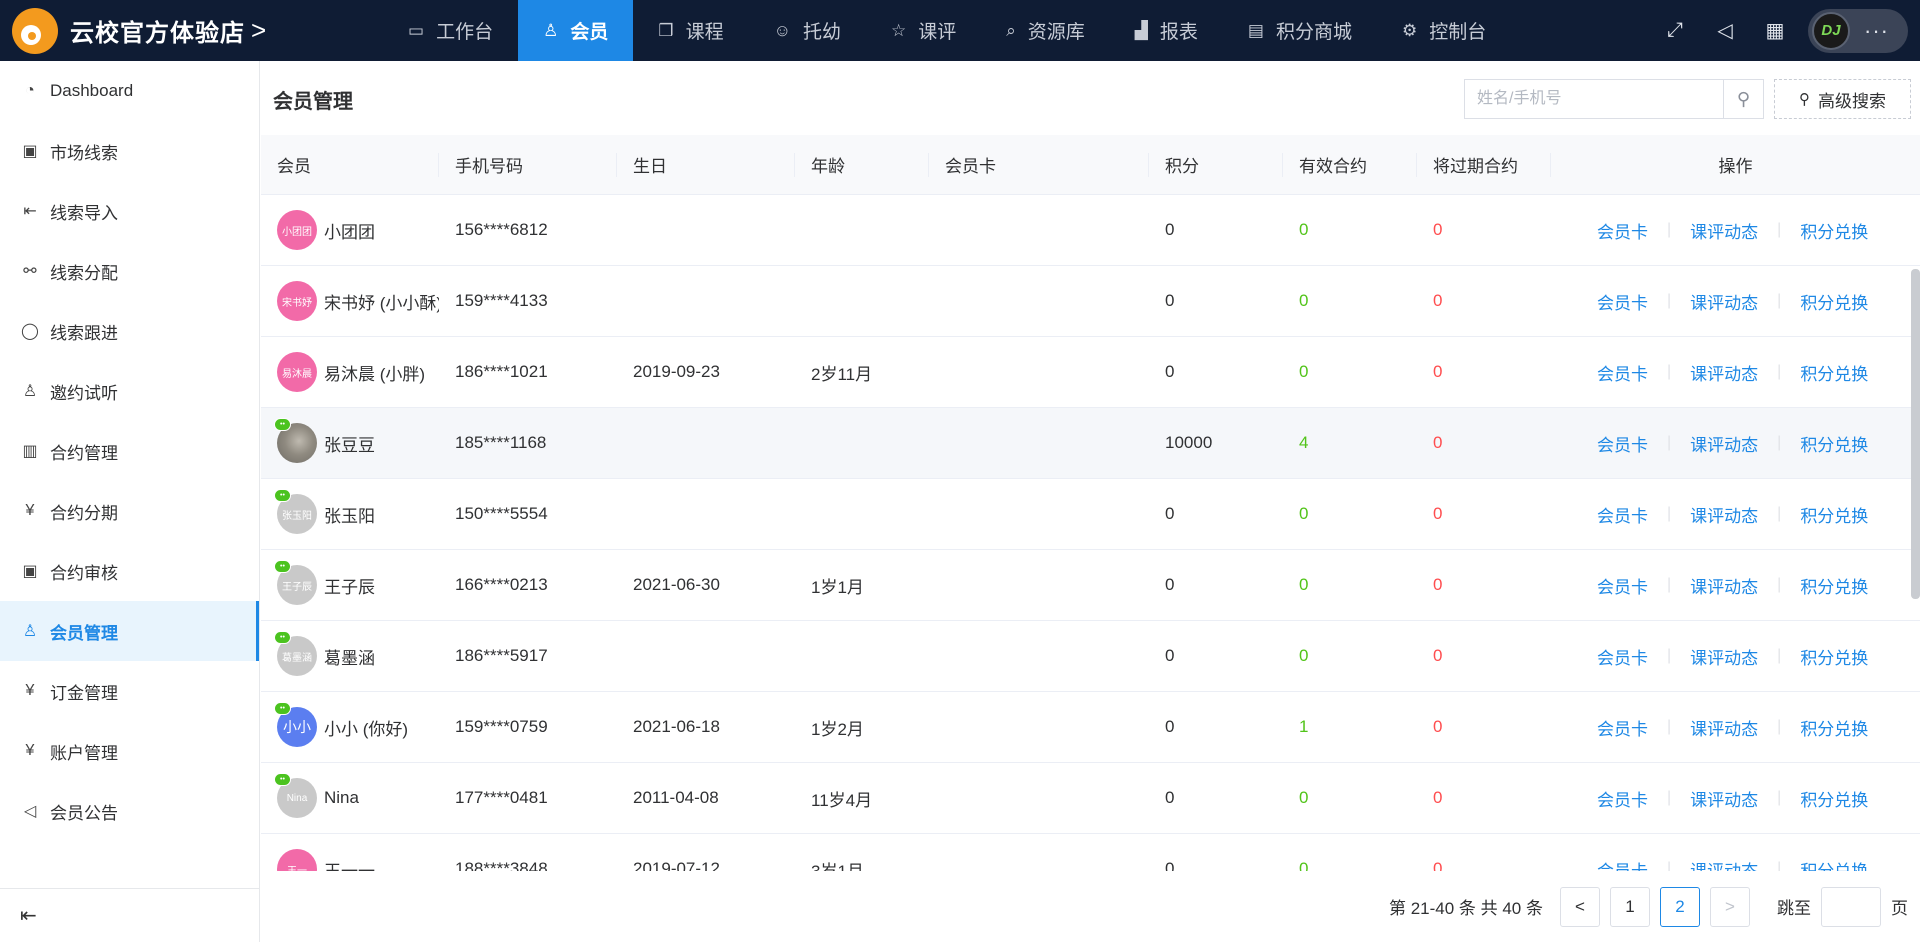 Image resolution: width=1920 pixels, height=942 pixels. I want to click on member-name: Nina, so click(341, 798).